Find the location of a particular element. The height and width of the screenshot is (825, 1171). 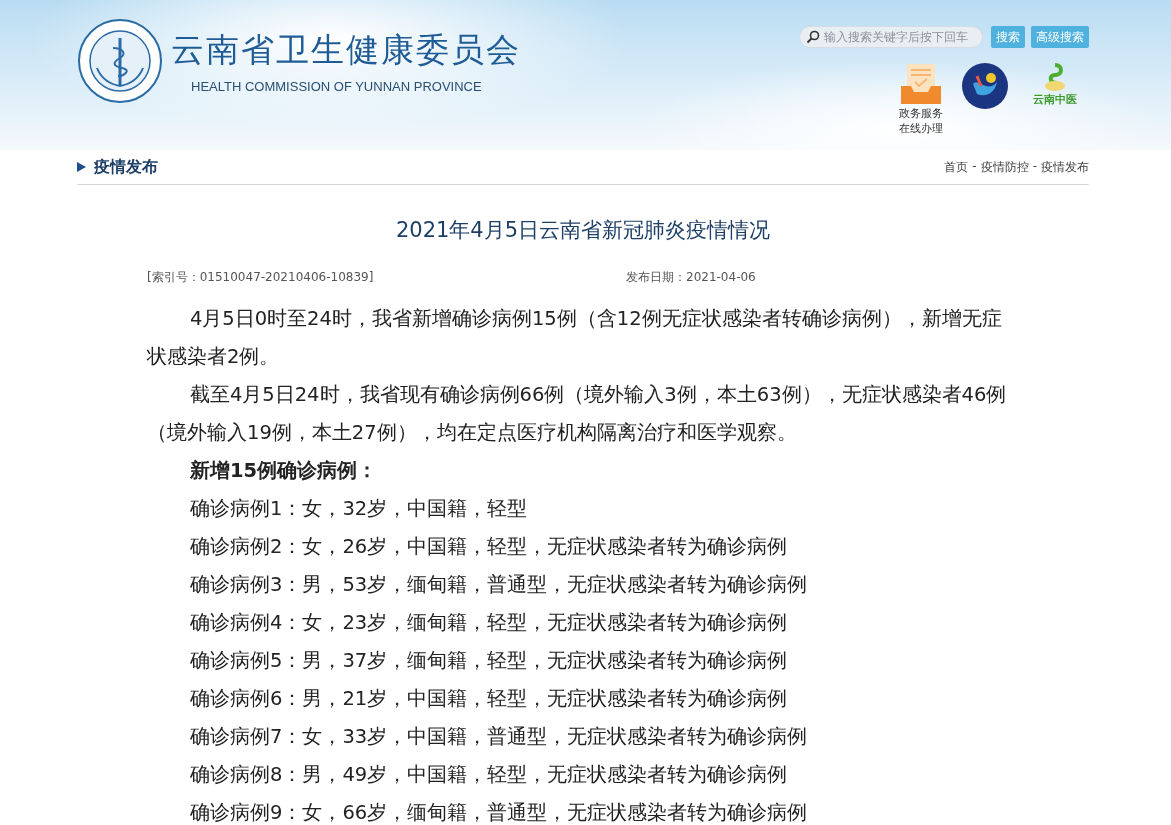

case-line: 确诊病例8：男，49岁，中国籍，轻型，无症状感染者转为确诊病例 is located at coordinates (489, 775).